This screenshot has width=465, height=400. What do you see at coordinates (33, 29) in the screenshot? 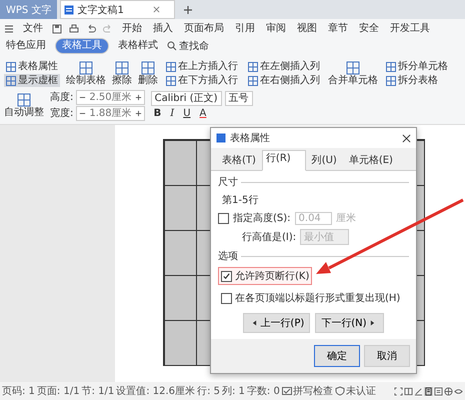
I see `menu-tab: 文件` at bounding box center [33, 29].